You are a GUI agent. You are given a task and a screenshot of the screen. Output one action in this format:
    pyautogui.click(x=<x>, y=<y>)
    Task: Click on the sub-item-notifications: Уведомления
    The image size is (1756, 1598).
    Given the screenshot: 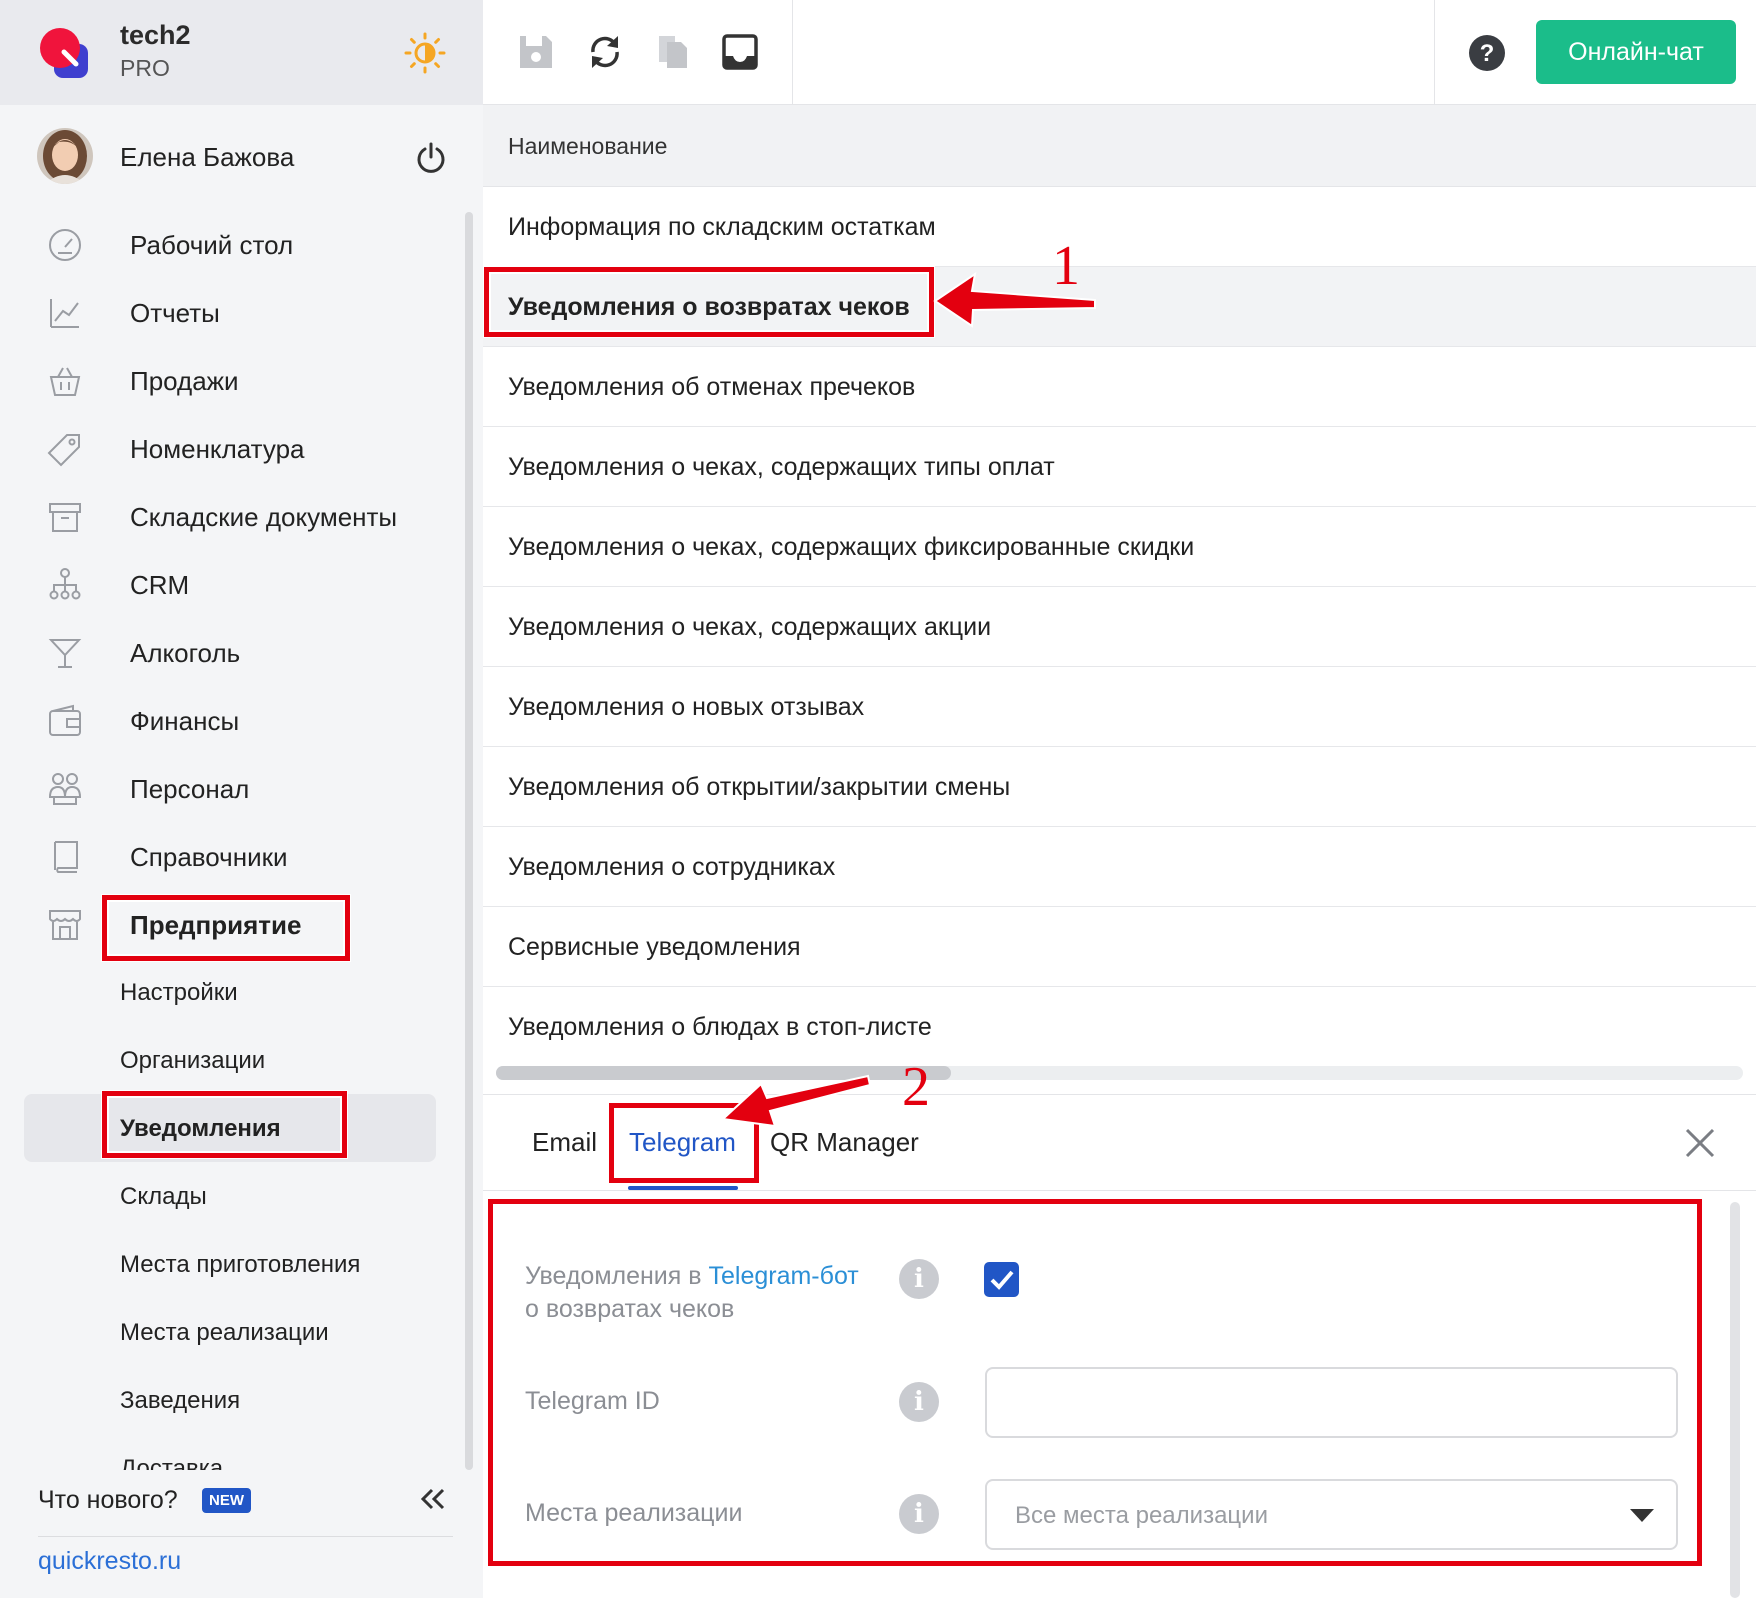 What is the action you would take?
    pyautogui.click(x=230, y=1128)
    